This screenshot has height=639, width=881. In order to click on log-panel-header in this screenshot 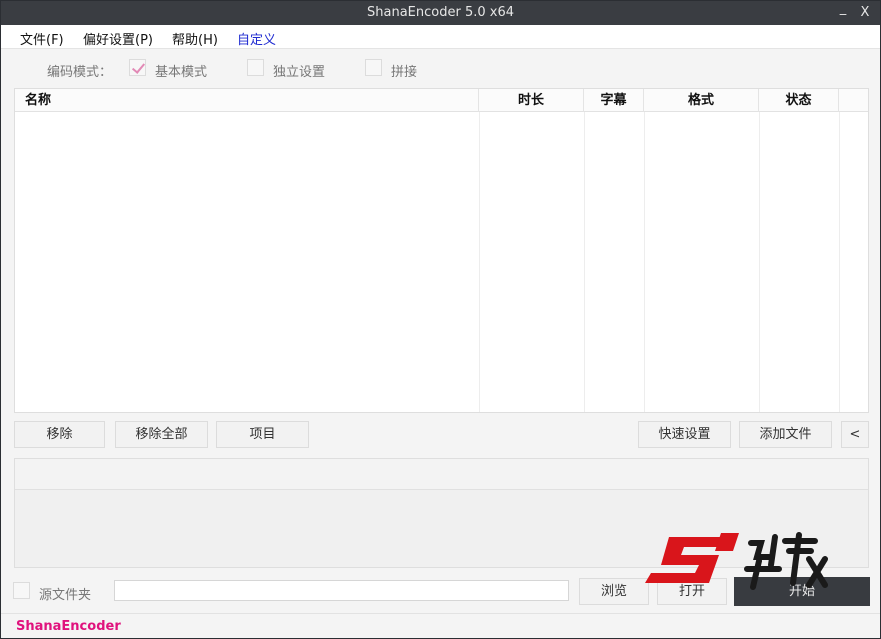, I will do `click(441, 474)`.